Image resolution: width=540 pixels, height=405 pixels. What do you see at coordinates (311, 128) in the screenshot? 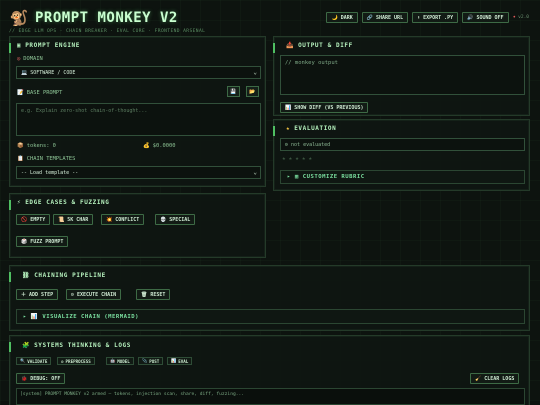
I see `evaluation-title: ★ EVALUATION` at bounding box center [311, 128].